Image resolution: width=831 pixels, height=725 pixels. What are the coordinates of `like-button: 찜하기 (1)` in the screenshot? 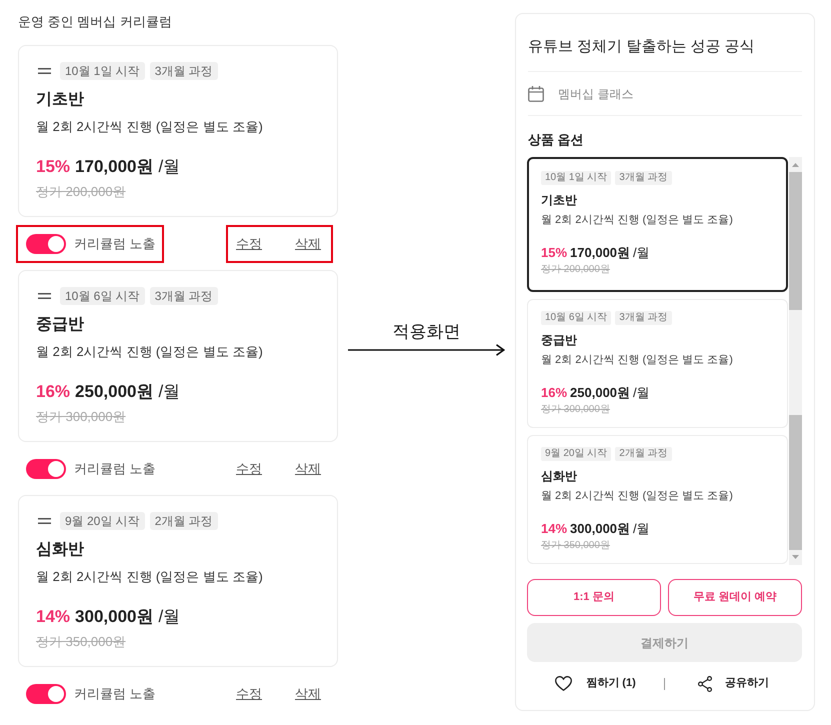 It's located at (595, 683).